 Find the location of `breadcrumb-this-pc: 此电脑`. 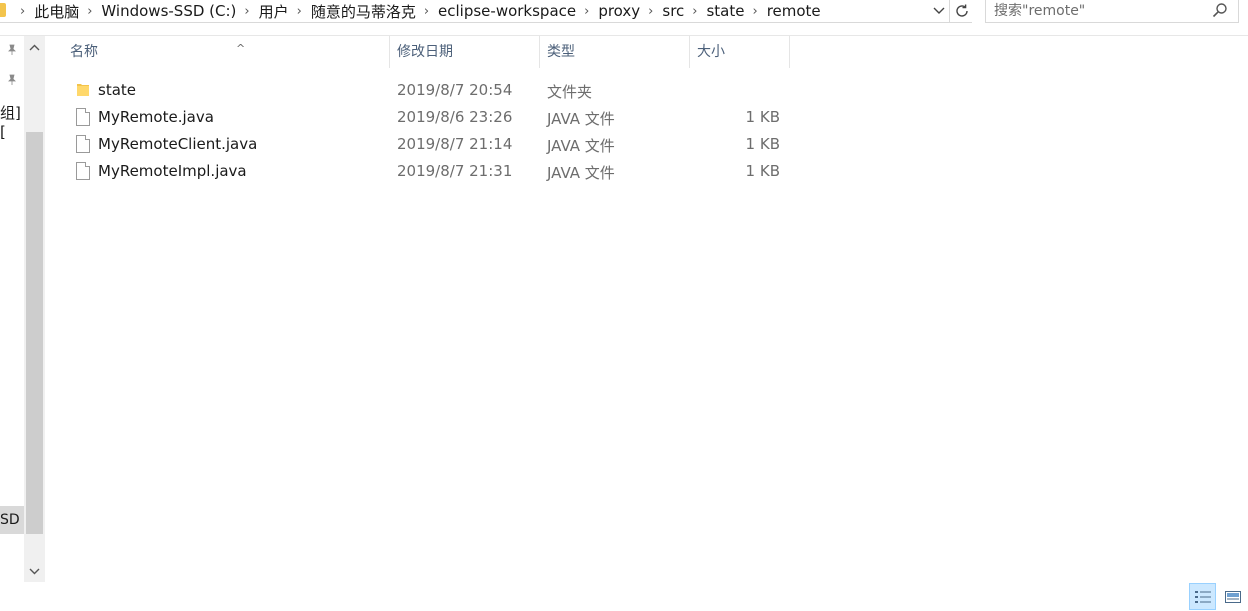

breadcrumb-this-pc: 此电脑 is located at coordinates (56, 11).